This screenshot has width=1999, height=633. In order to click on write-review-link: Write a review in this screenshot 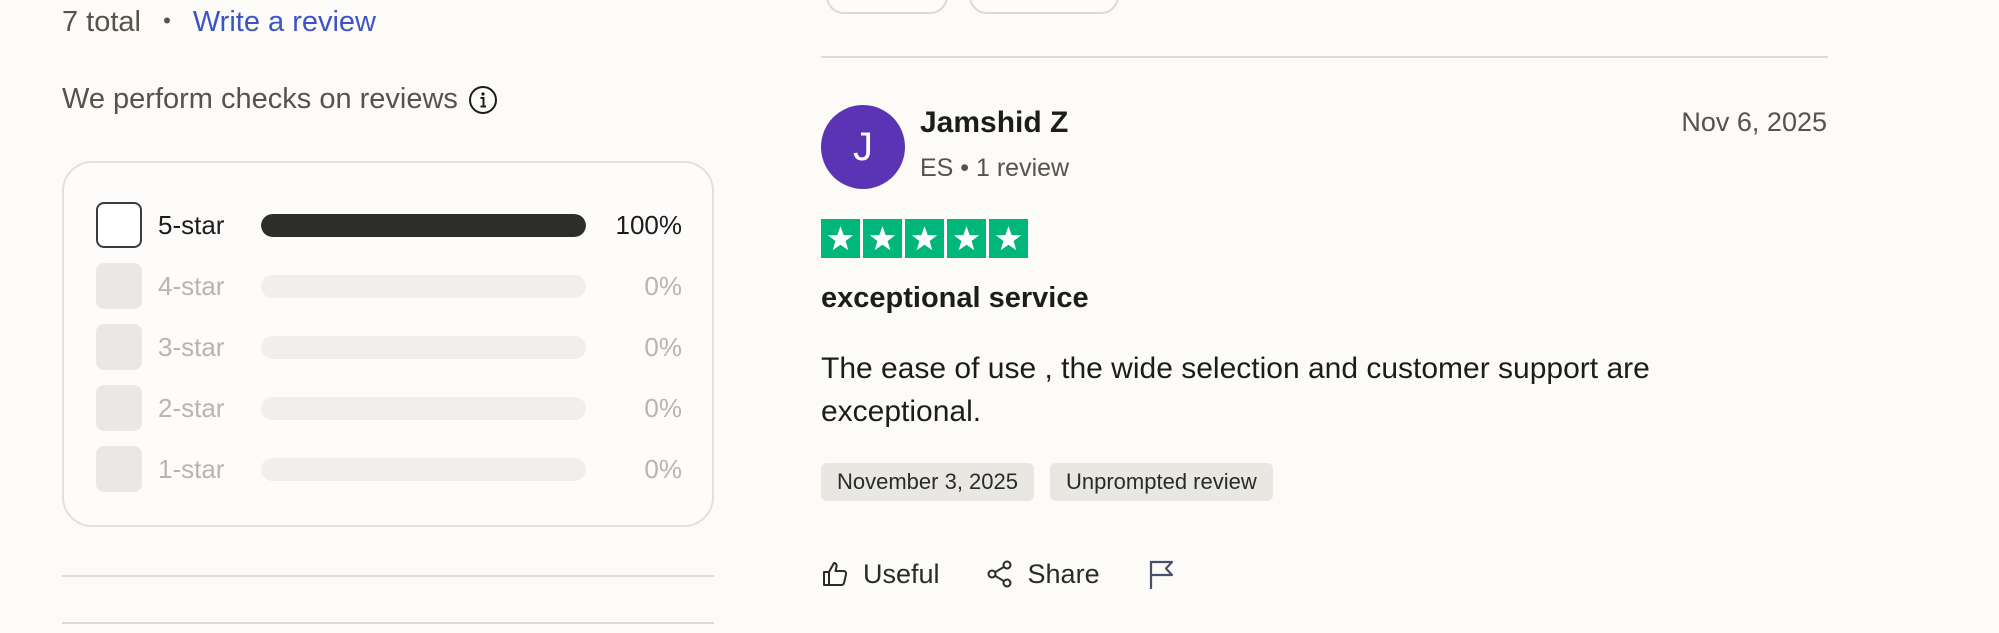, I will do `click(284, 22)`.